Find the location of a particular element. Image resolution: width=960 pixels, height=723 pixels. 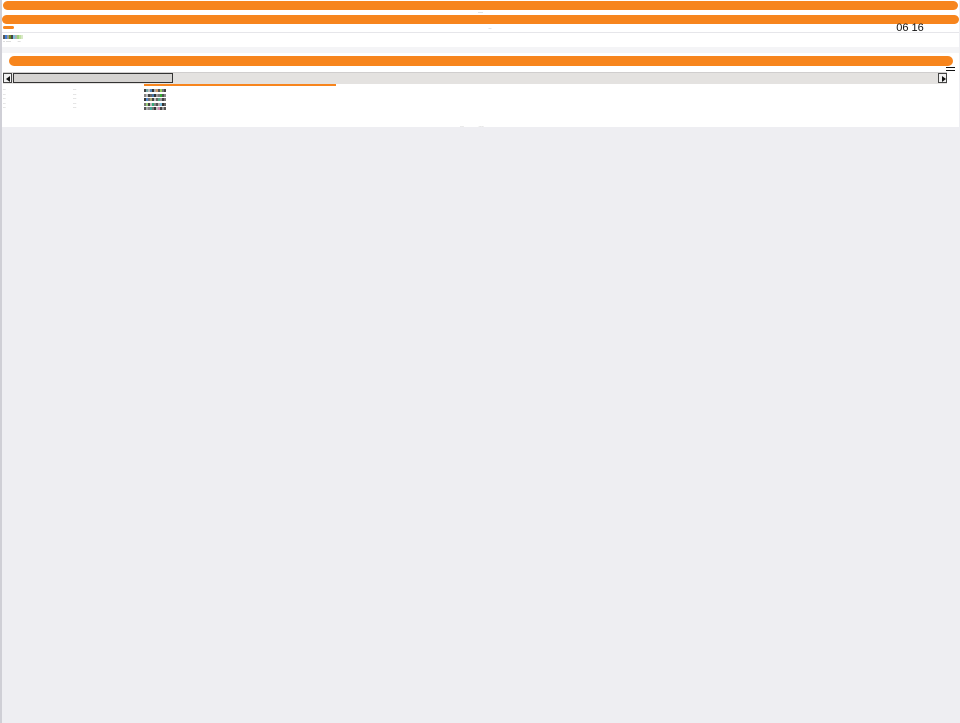

horizontal-scrollbar is located at coordinates (475, 78).